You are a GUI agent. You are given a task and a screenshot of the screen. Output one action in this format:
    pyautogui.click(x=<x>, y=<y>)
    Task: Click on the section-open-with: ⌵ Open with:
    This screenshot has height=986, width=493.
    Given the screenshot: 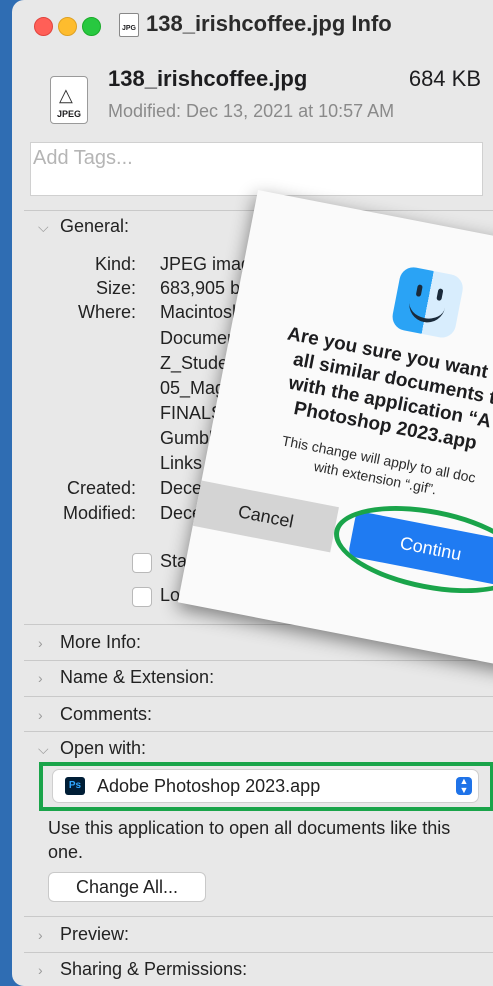 What is the action you would take?
    pyautogui.click(x=92, y=748)
    